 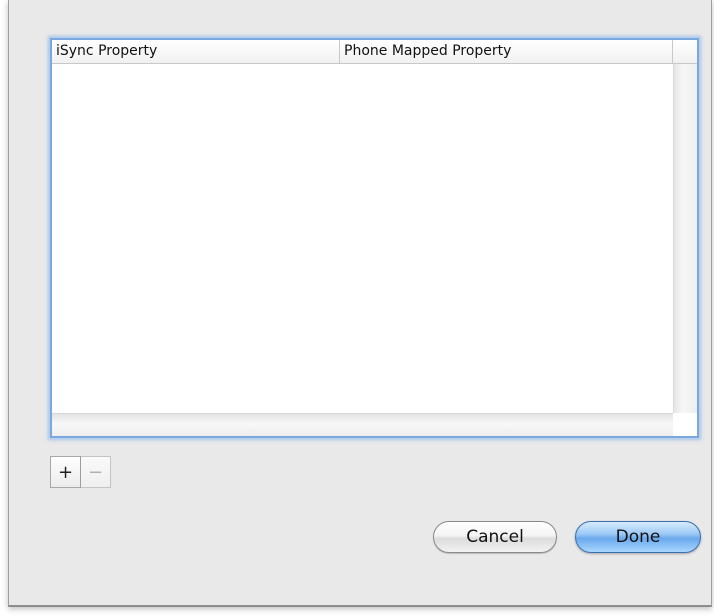 What do you see at coordinates (362, 424) in the screenshot?
I see `horizontal-scrollbar` at bounding box center [362, 424].